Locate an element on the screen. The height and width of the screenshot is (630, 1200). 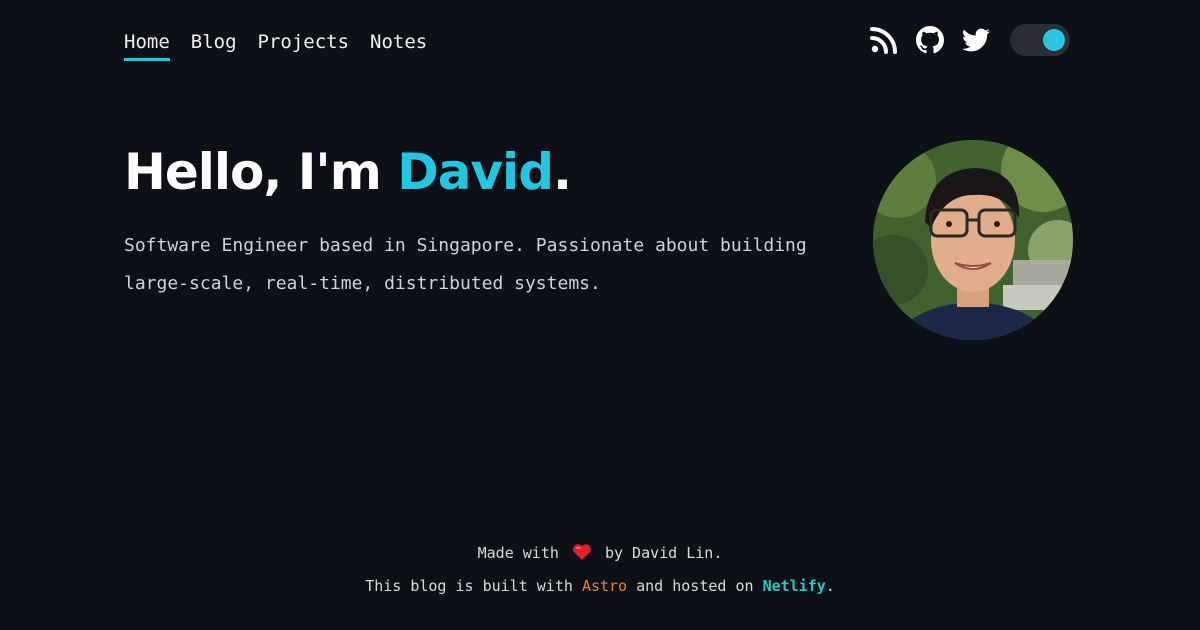
hero-punct: . is located at coordinates (562, 172).